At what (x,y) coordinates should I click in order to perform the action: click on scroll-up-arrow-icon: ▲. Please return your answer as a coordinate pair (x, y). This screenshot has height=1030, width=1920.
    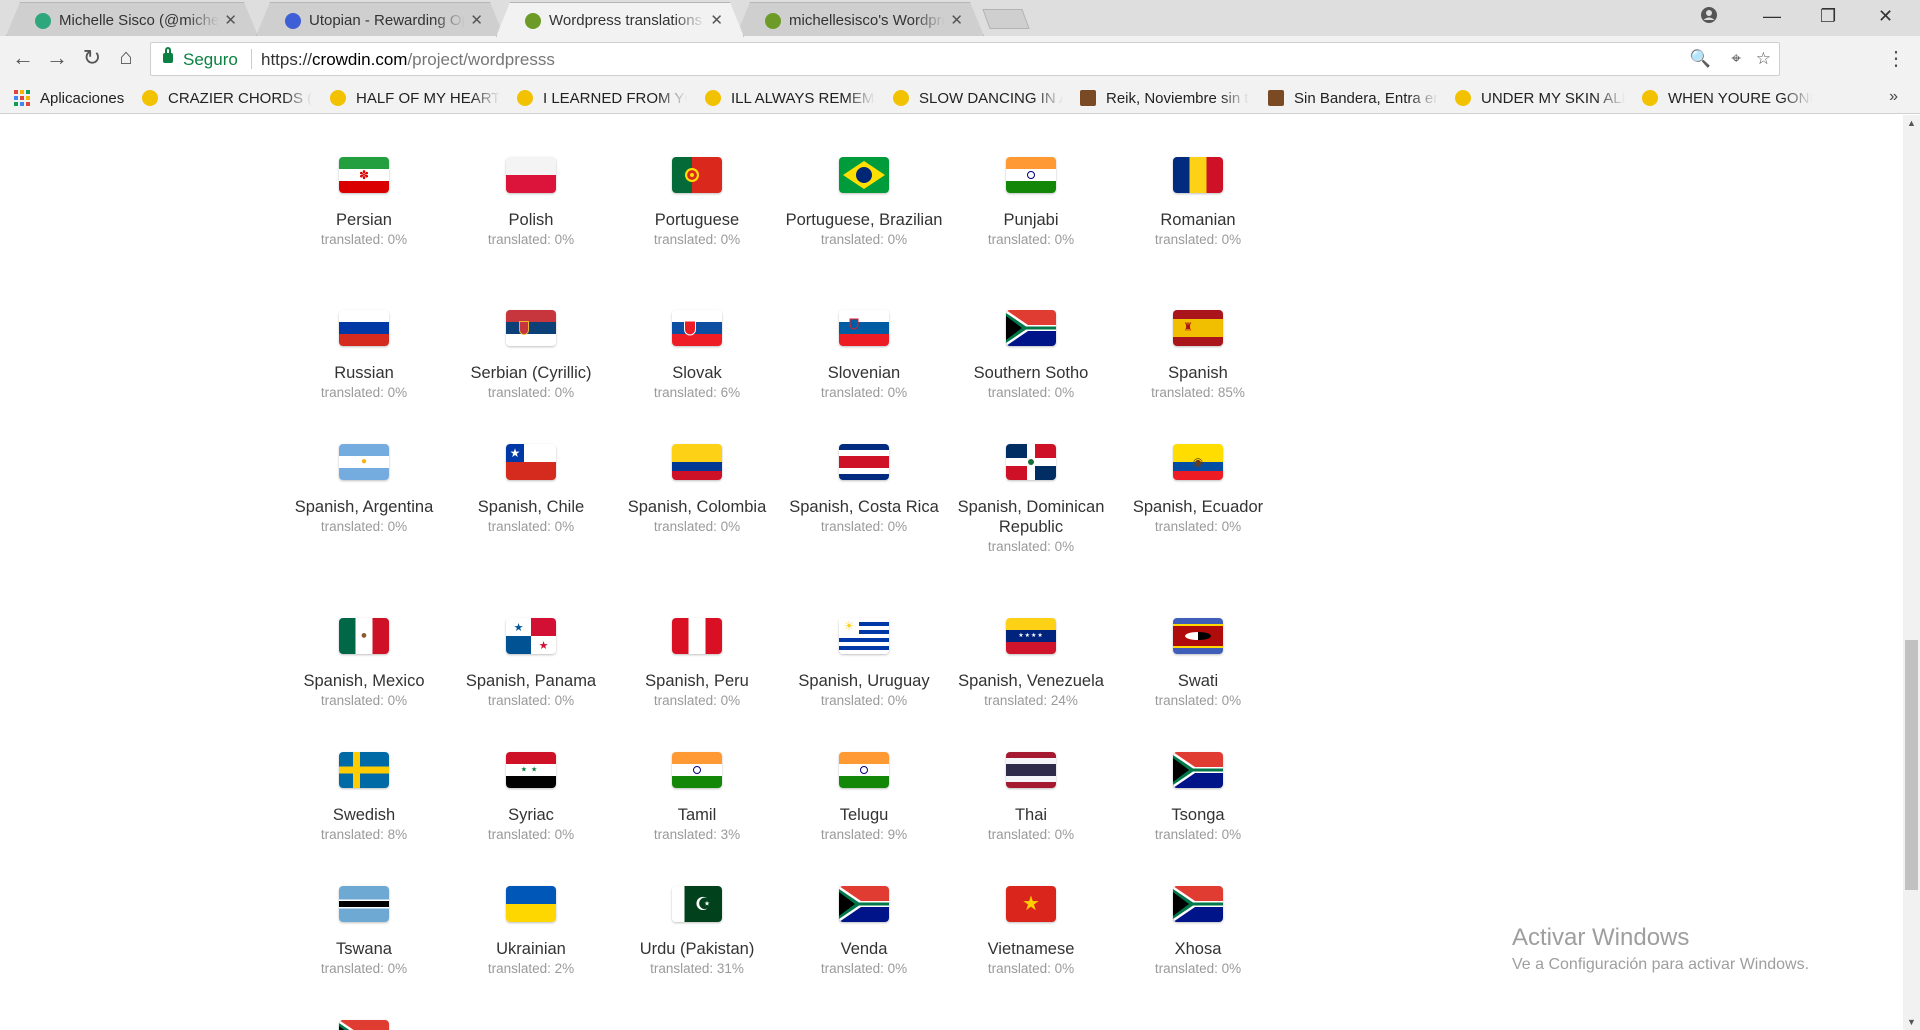
    Looking at the image, I should click on (1911, 123).